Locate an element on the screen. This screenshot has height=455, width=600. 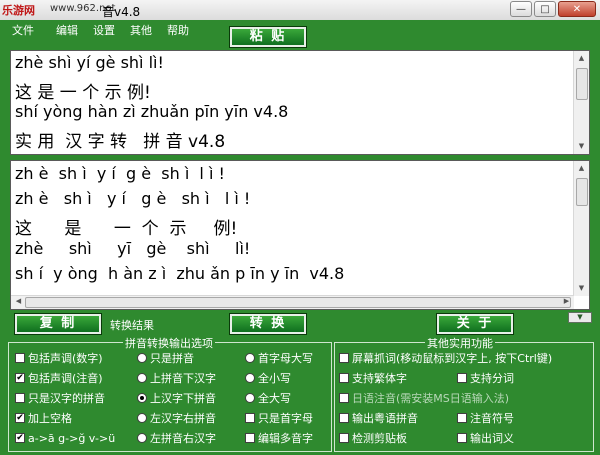
radio-hanzi-left-pinyin: 左汉字右拼音 is located at coordinates (176, 418).